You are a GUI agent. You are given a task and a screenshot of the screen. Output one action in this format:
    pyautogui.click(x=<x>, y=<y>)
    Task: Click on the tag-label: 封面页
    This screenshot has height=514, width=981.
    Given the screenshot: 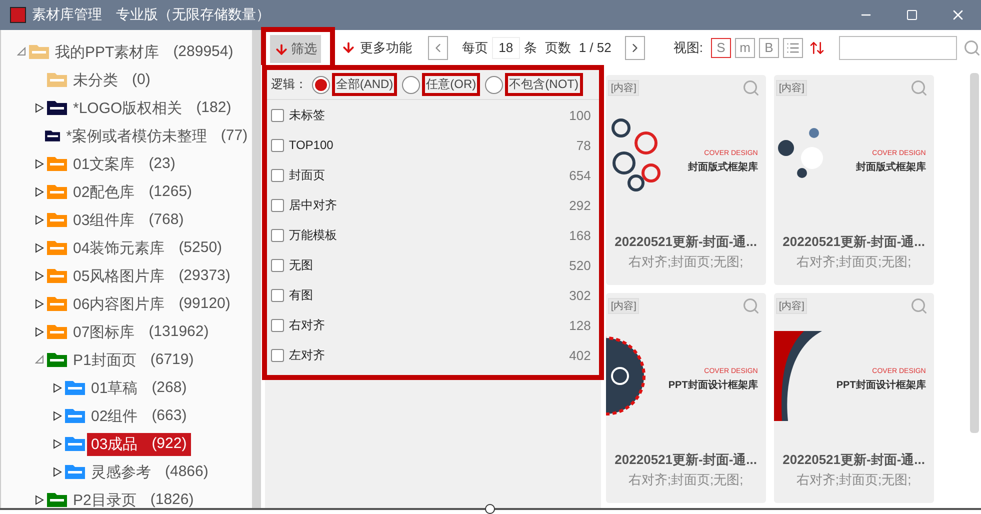 What is the action you would take?
    pyautogui.click(x=306, y=175)
    